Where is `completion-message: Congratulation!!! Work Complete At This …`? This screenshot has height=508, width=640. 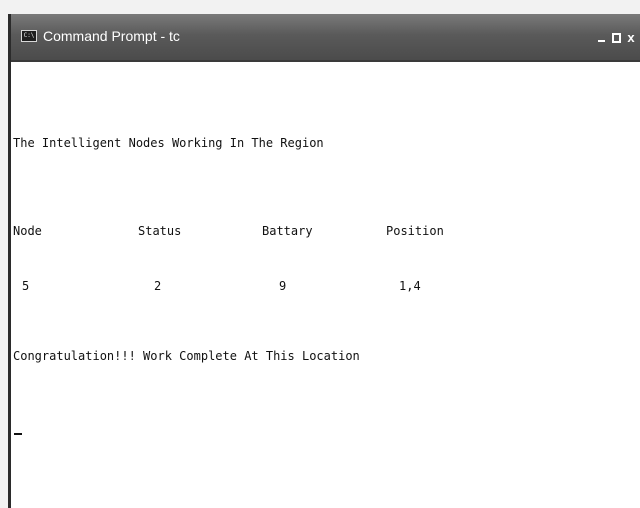 completion-message: Congratulation!!! Work Complete At This … is located at coordinates (186, 356).